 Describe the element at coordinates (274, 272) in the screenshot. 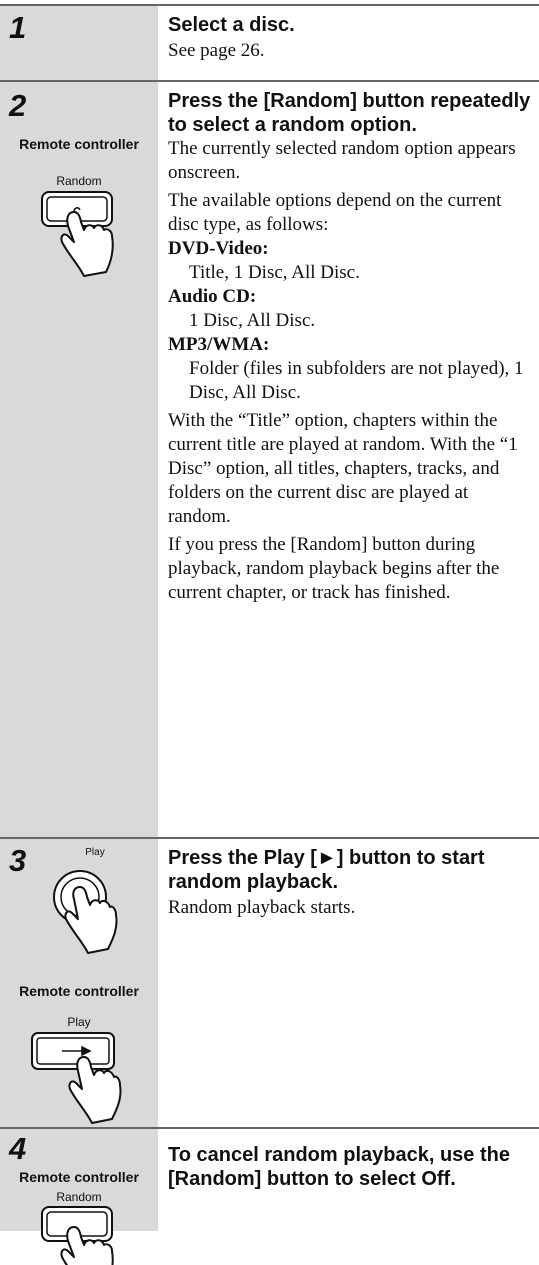

I see `disc-type-options: Title, 1 Disc, All Disc.` at that location.